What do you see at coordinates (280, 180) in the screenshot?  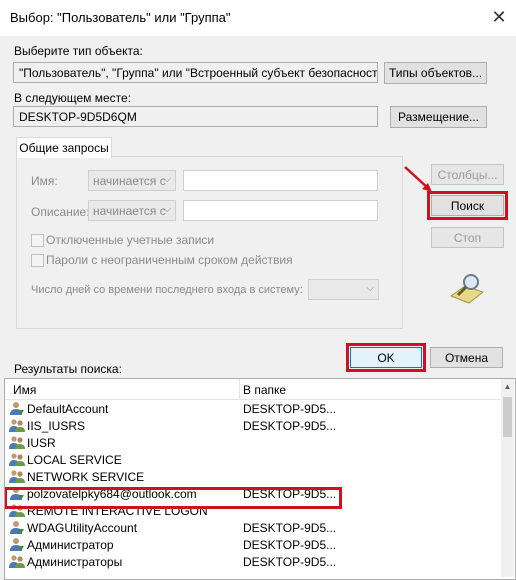 I see `name-input` at bounding box center [280, 180].